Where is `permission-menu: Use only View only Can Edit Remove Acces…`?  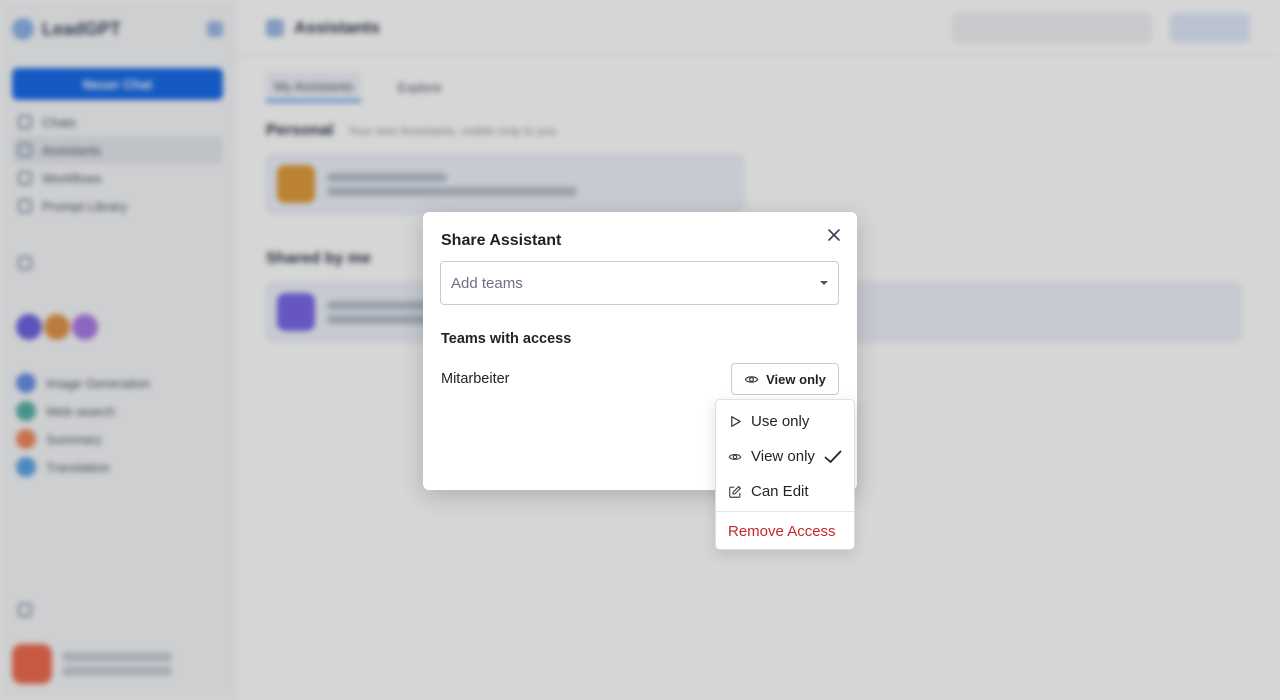
permission-menu: Use only View only Can Edit Remove Acces… is located at coordinates (785, 474).